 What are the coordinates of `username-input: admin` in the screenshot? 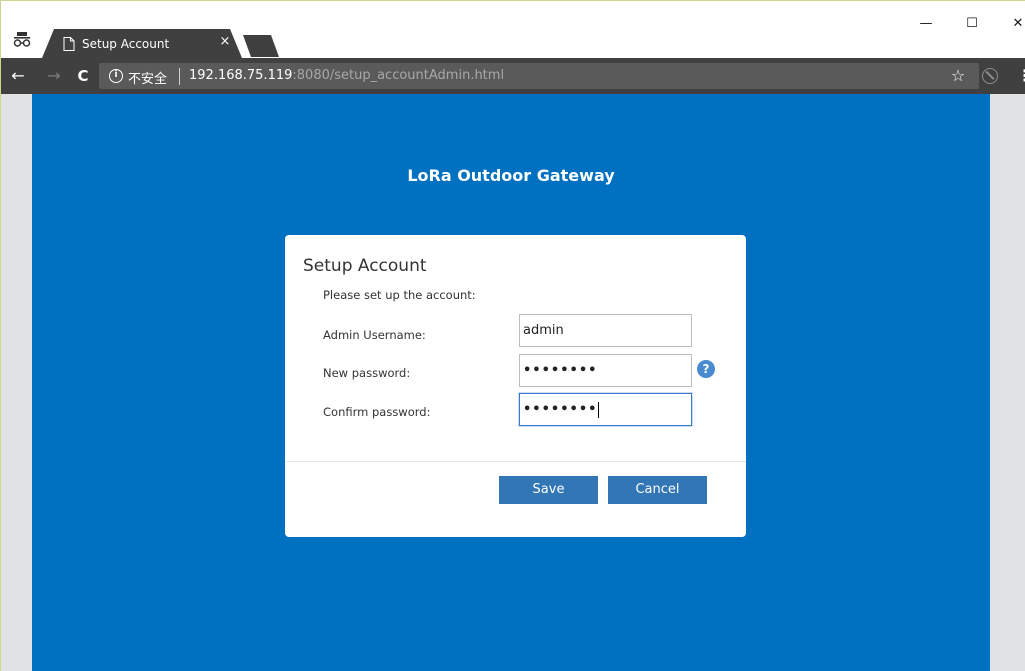 It's located at (605, 330).